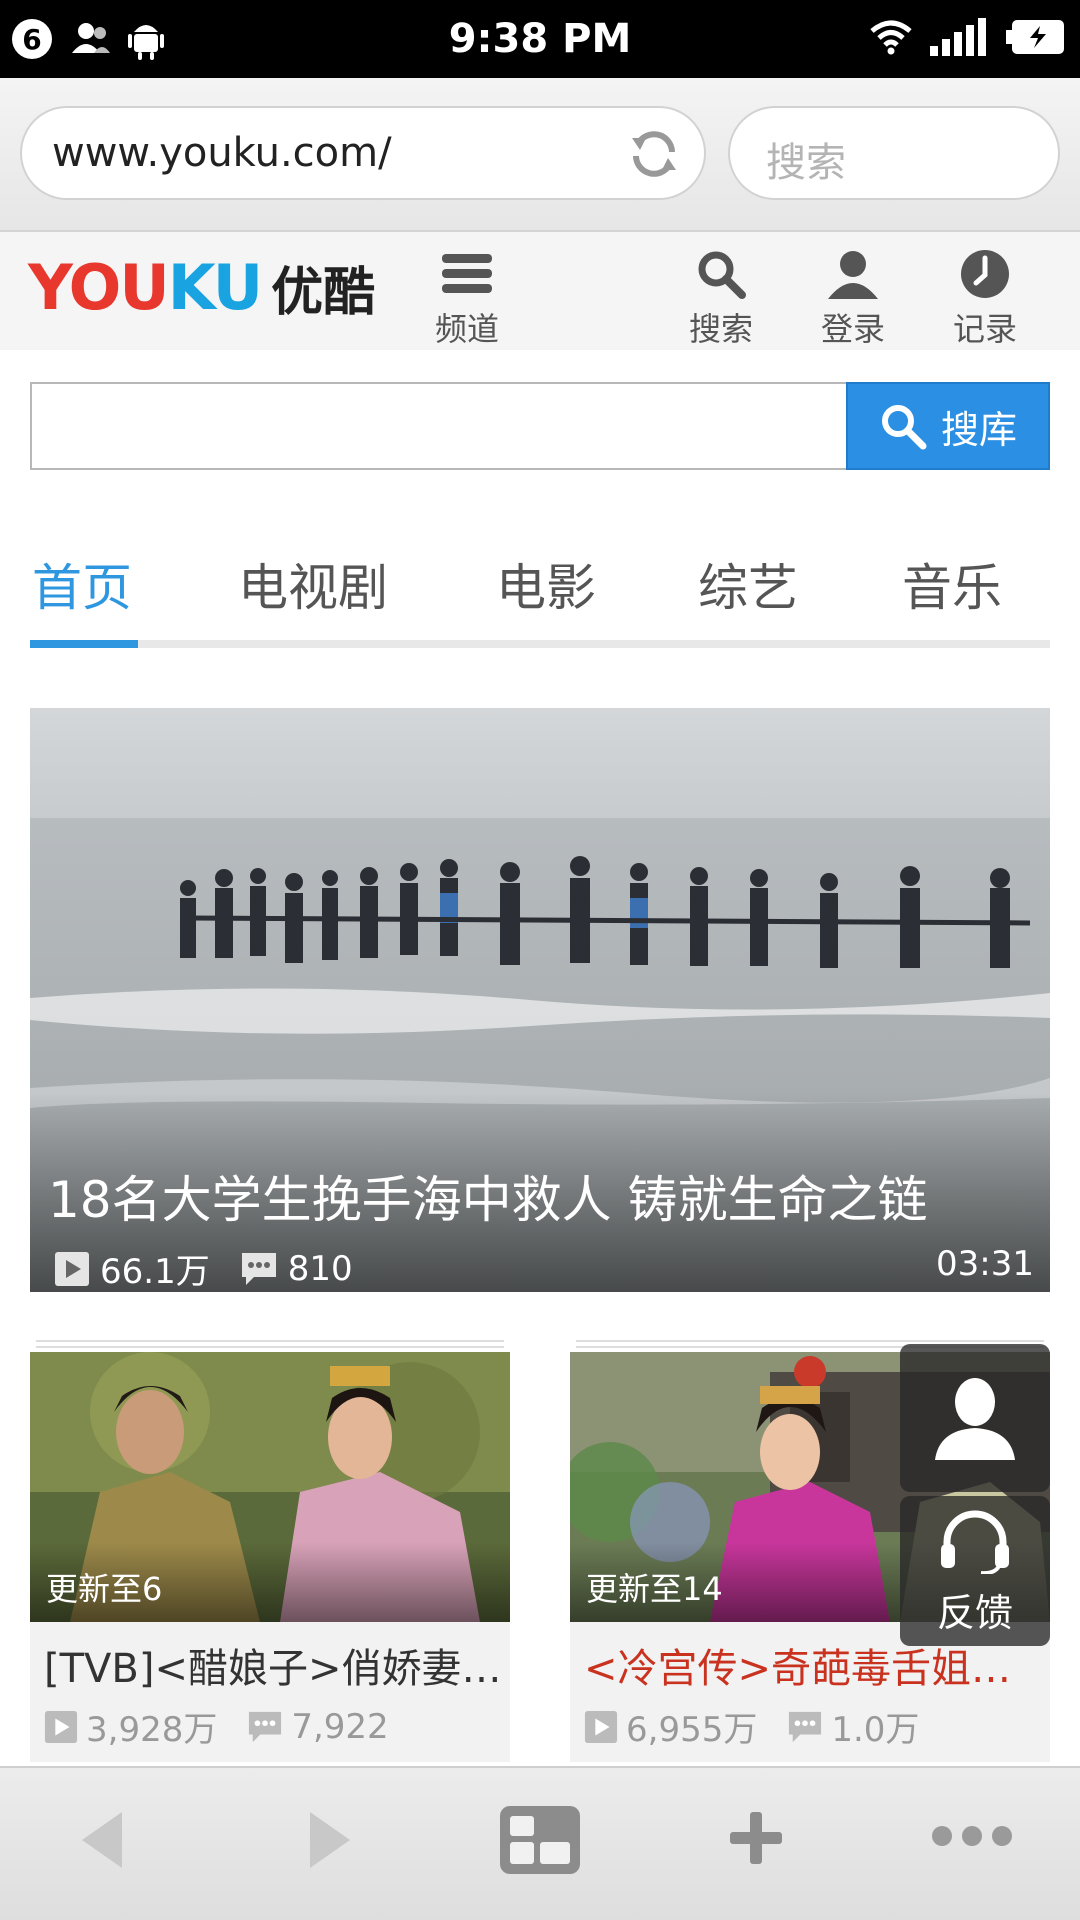  I want to click on featured-duration: 03:31, so click(985, 1264).